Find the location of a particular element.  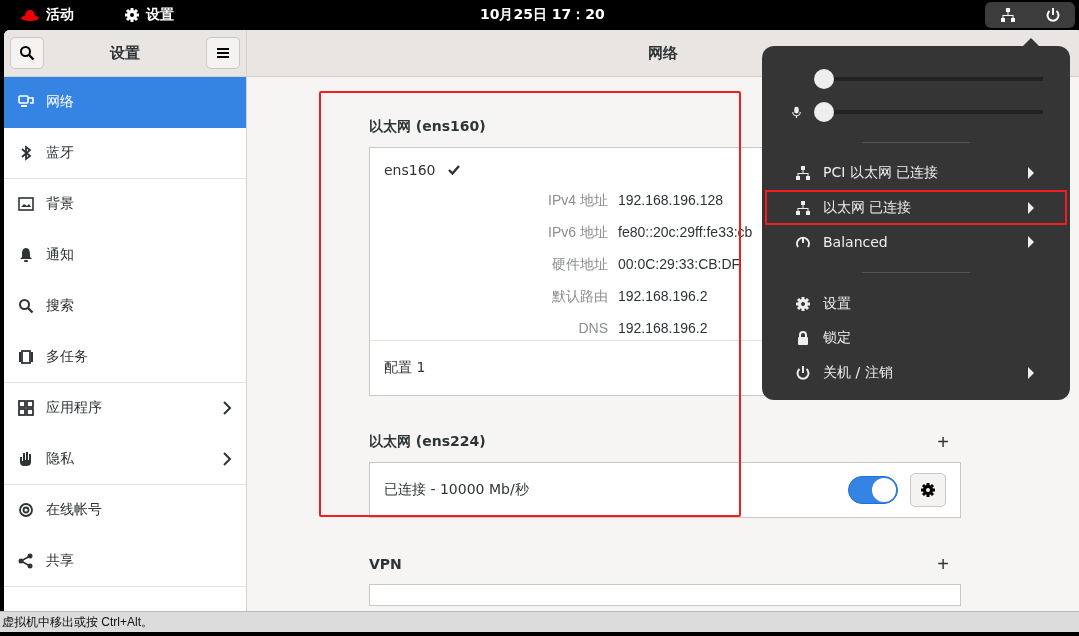

lock-icon is located at coordinates (803, 338).